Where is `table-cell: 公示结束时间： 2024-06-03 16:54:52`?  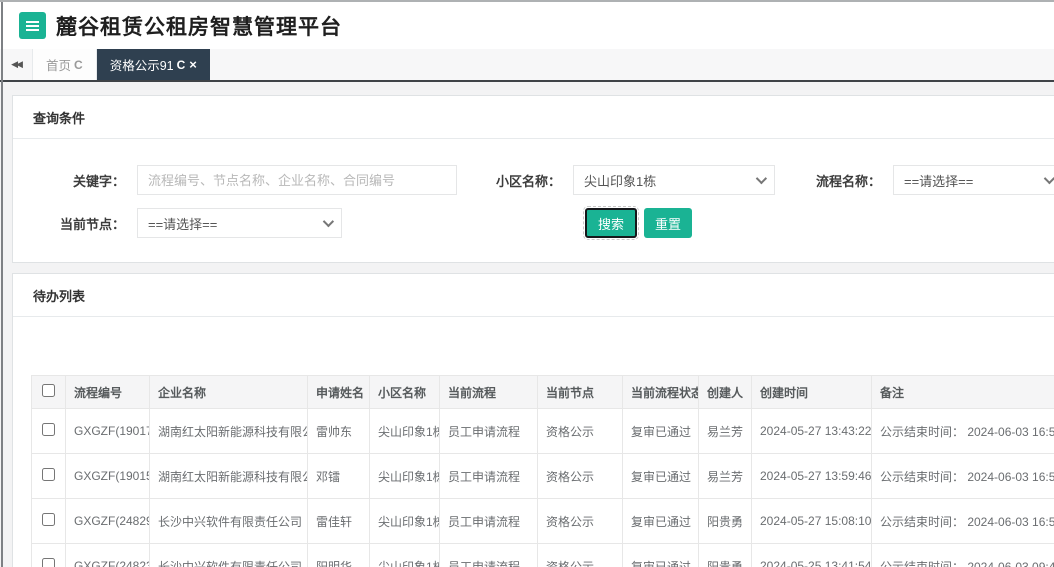
table-cell: 公示结束时间： 2024-06-03 16:54:52 is located at coordinates (962, 521).